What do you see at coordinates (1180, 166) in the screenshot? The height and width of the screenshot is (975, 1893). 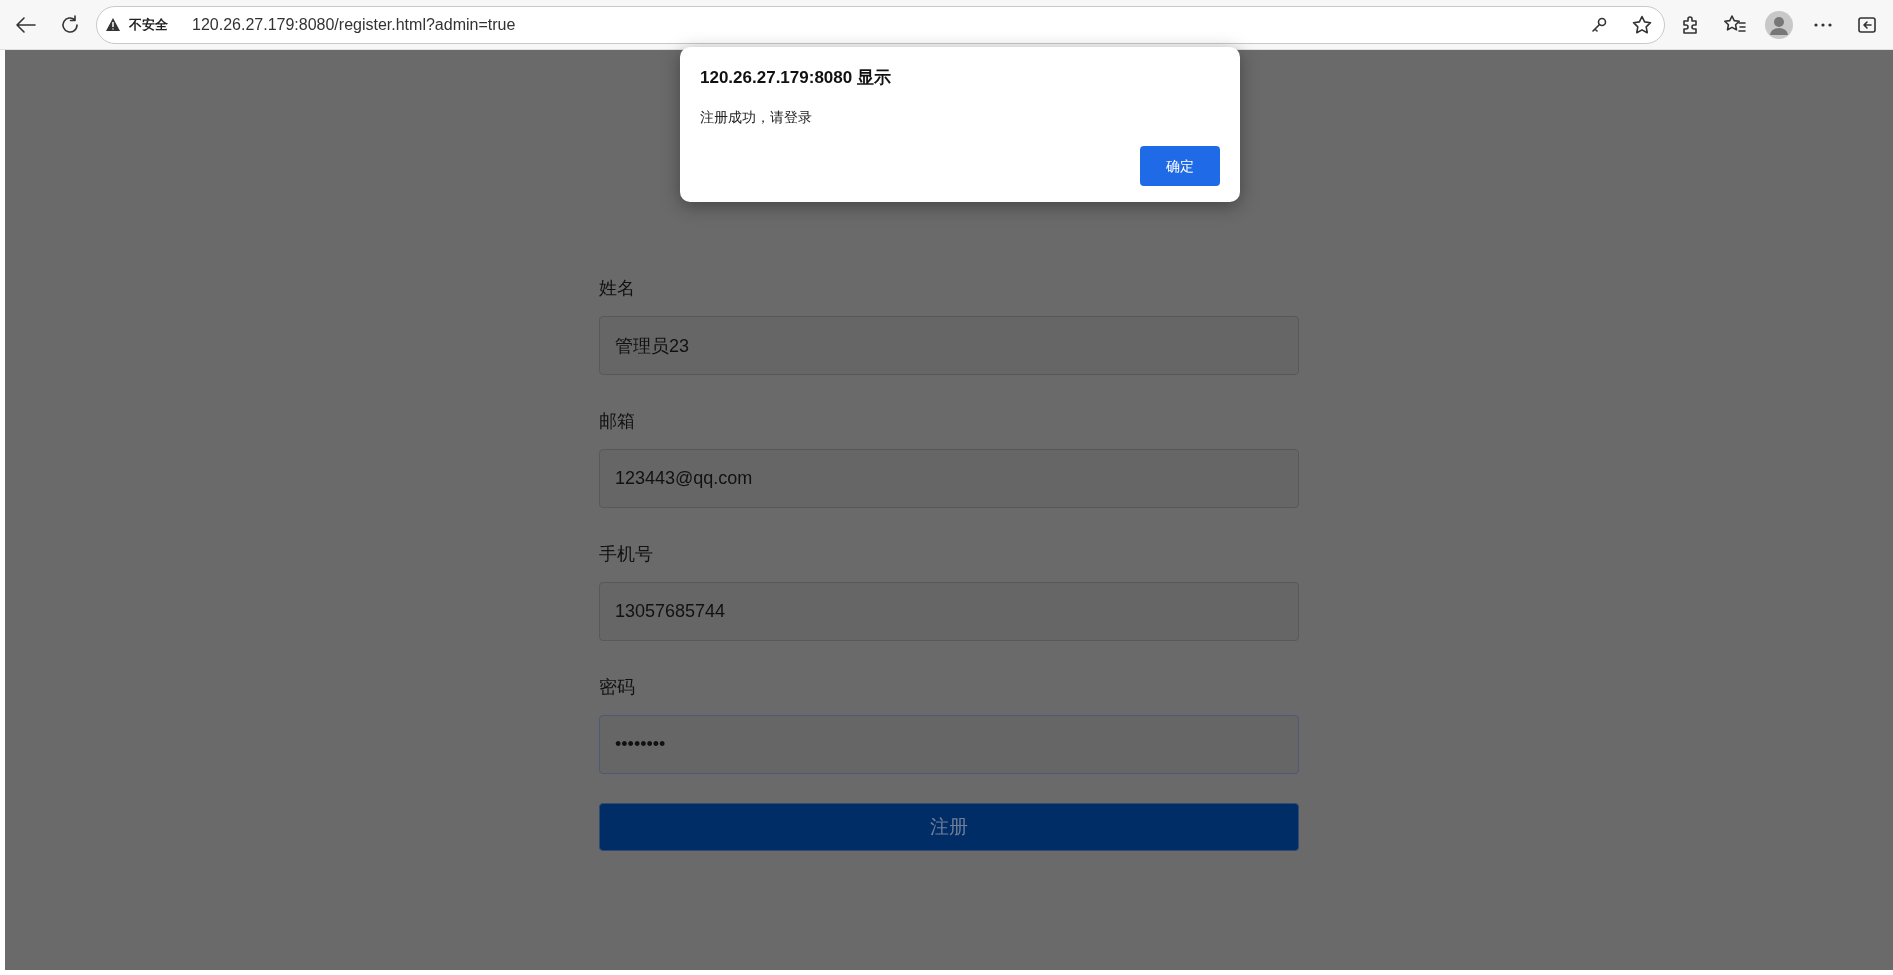 I see `ok-button: 确定` at bounding box center [1180, 166].